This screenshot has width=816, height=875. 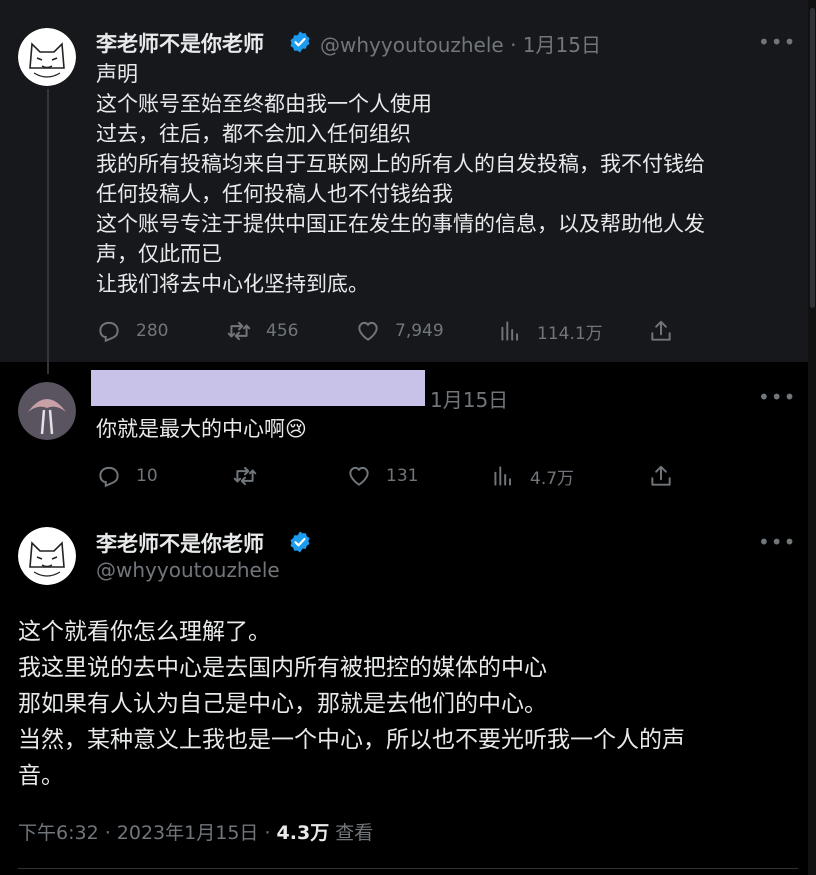 I want to click on tweet-timestamp: 下午6:32 · 2023年1月15日 ·, so click(x=147, y=833).